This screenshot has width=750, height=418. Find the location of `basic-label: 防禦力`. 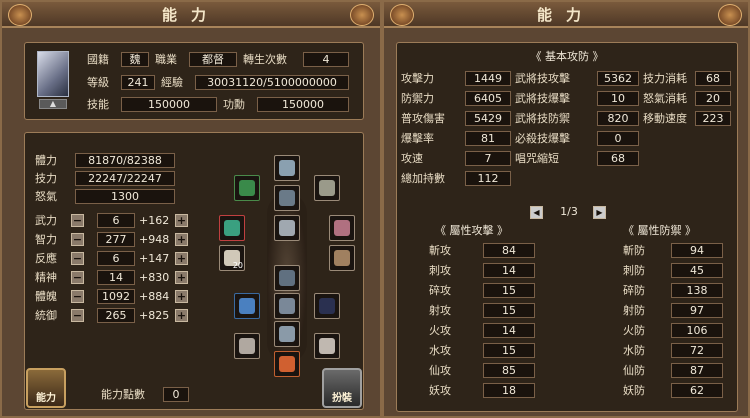

basic-label: 防禦力 is located at coordinates (417, 98).